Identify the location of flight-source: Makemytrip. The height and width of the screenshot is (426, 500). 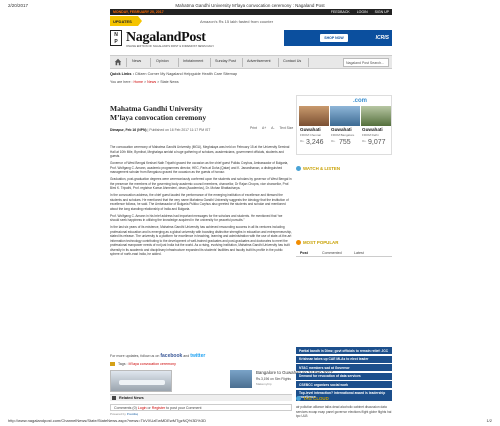
(264, 384).